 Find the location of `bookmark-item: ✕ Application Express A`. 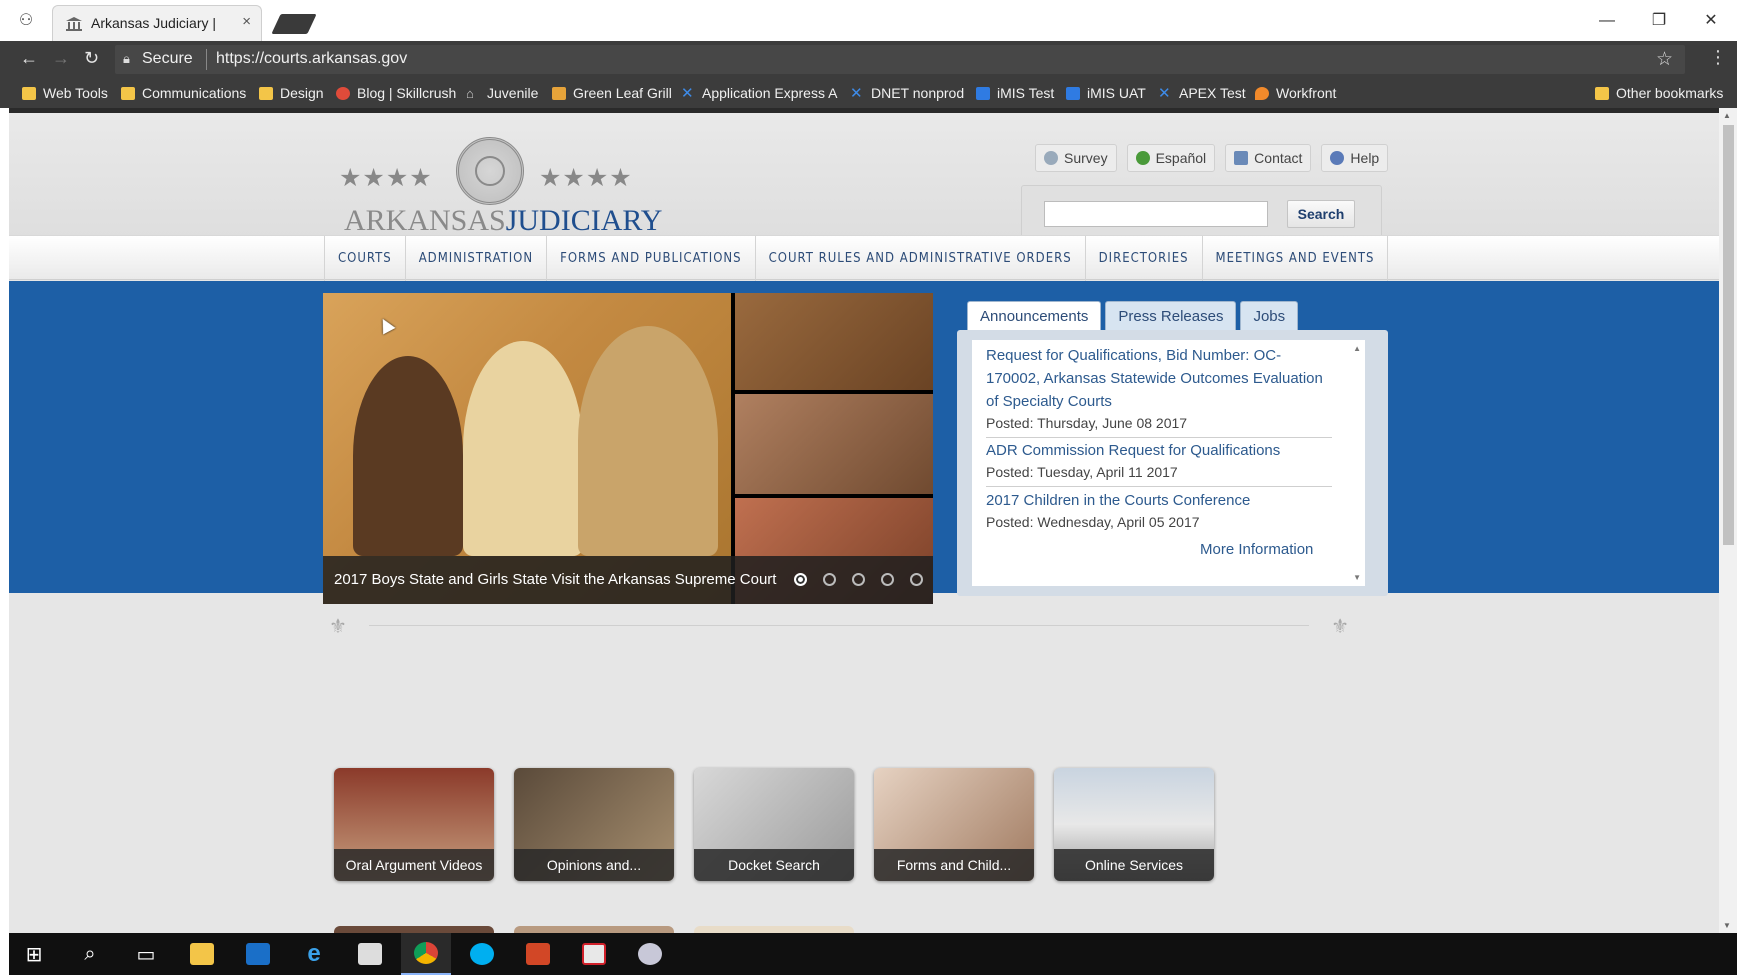

bookmark-item: ✕ Application Express A is located at coordinates (759, 93).